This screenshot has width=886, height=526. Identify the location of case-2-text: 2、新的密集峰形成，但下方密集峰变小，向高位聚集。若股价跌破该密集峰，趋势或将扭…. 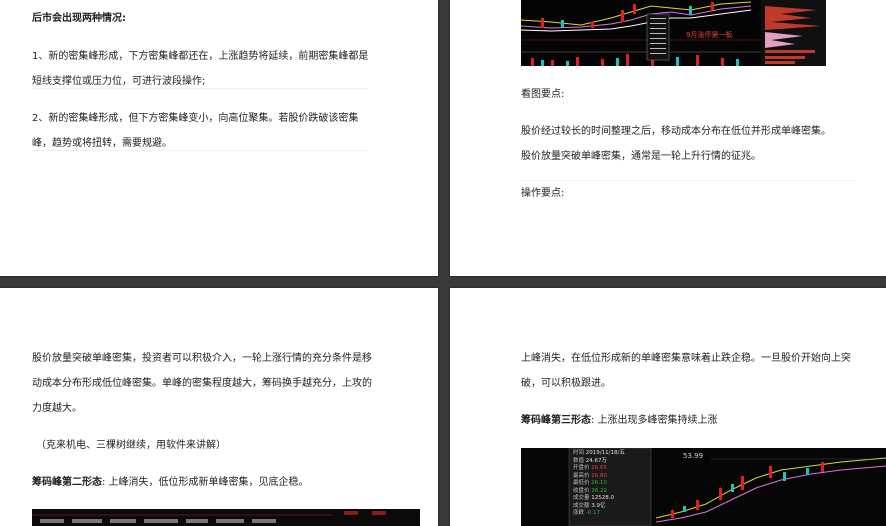
(195, 131).